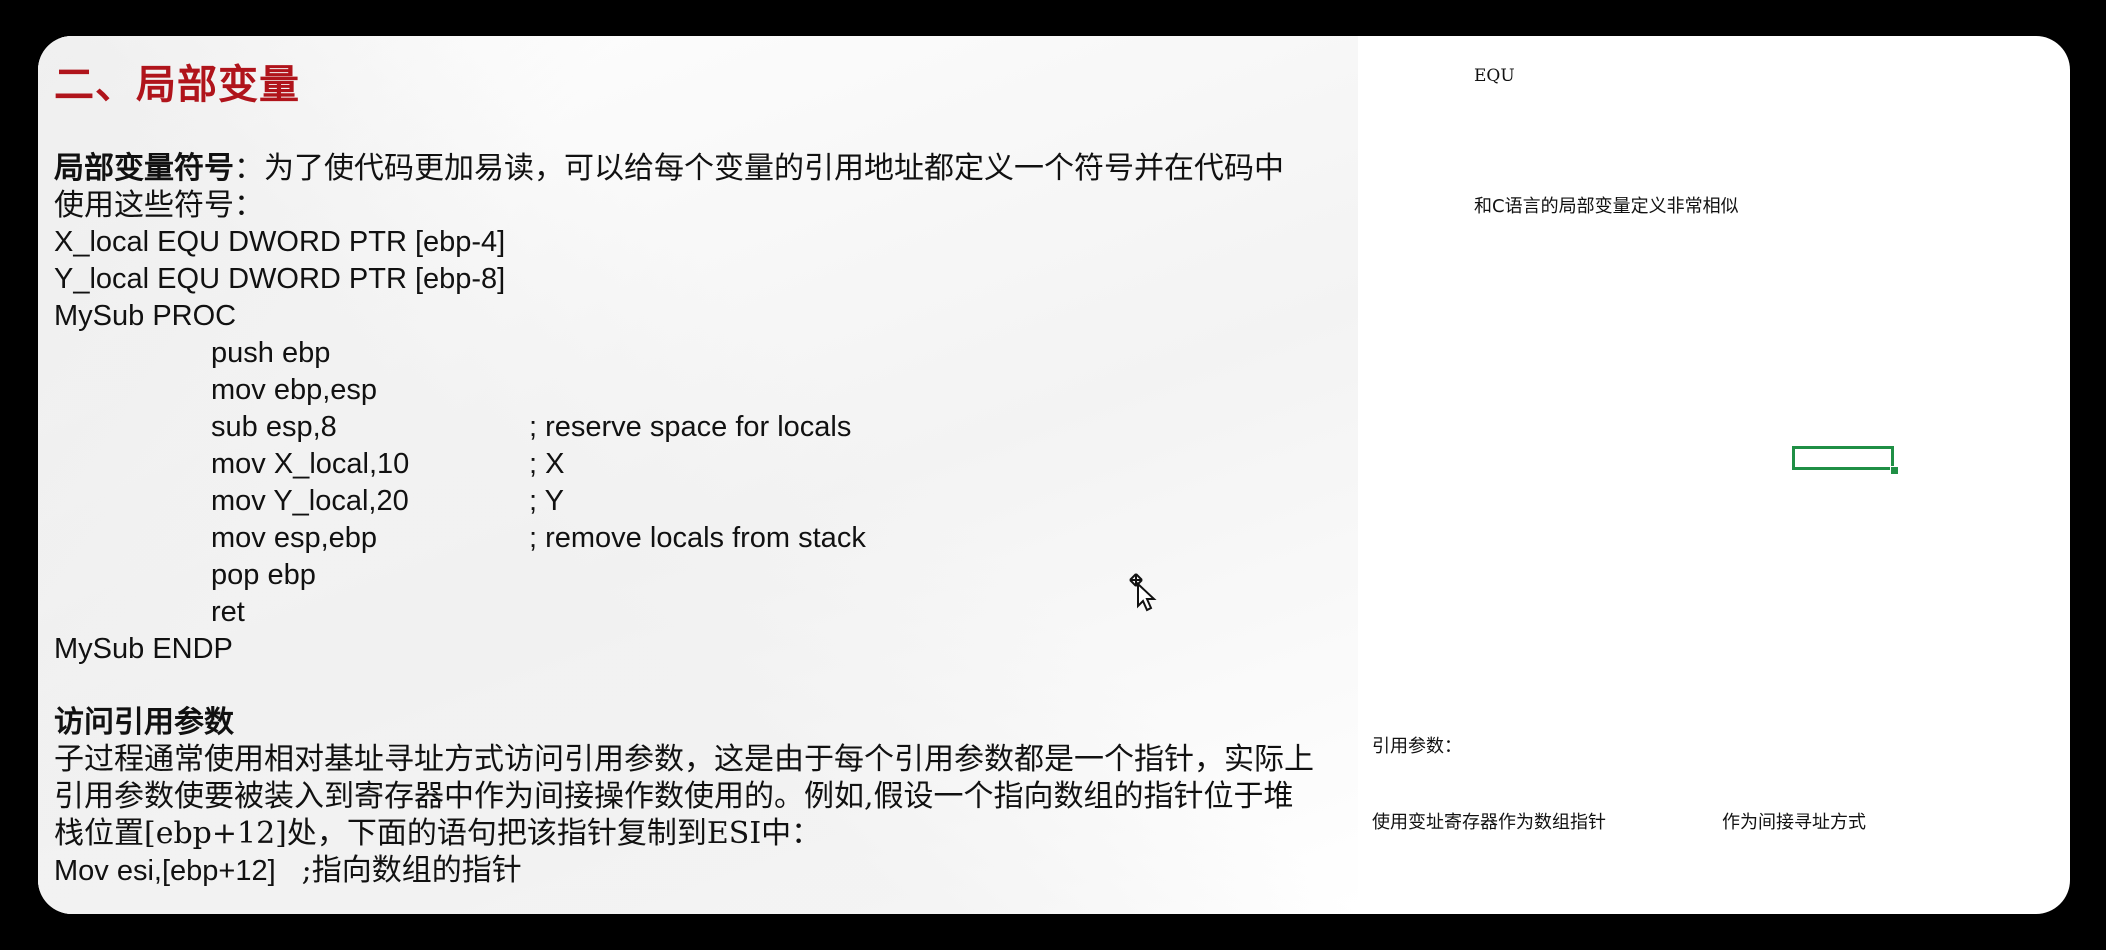 The image size is (2106, 950). Describe the element at coordinates (263, 575) in the screenshot. I see `code-line: pop ebp` at that location.